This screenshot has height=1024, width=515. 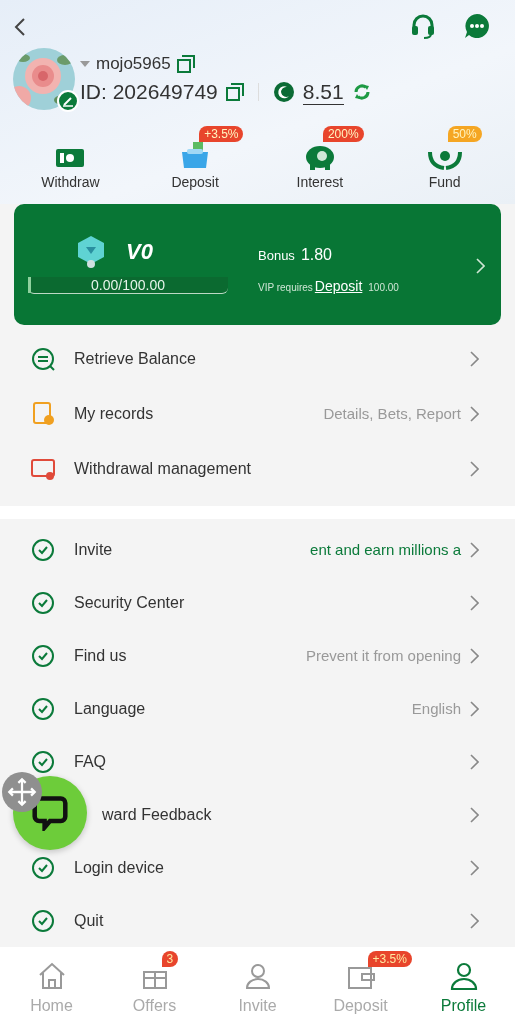 What do you see at coordinates (129, 602) in the screenshot?
I see `menu-label: Security Center` at bounding box center [129, 602].